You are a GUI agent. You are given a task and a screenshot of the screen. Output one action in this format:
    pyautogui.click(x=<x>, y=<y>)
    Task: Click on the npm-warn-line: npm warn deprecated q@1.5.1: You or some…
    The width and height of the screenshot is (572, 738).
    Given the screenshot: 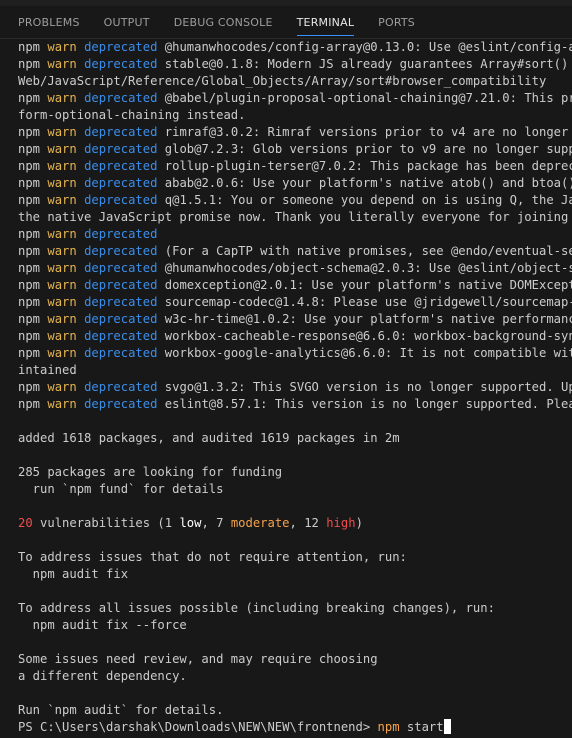 What is the action you would take?
    pyautogui.click(x=295, y=200)
    